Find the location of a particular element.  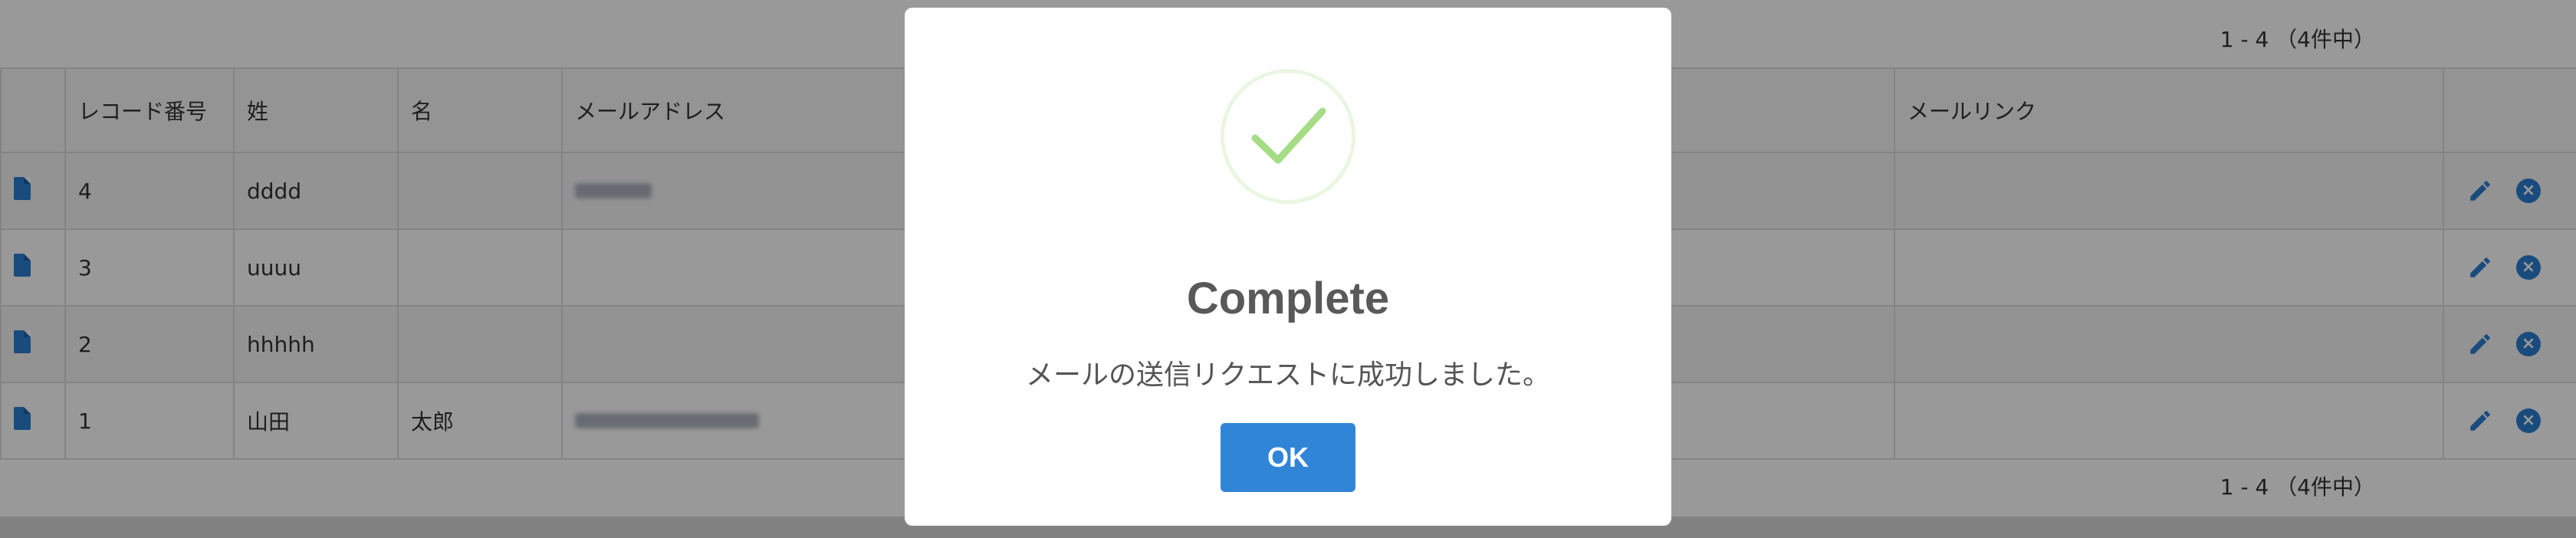

ok-button: OK is located at coordinates (1288, 457).